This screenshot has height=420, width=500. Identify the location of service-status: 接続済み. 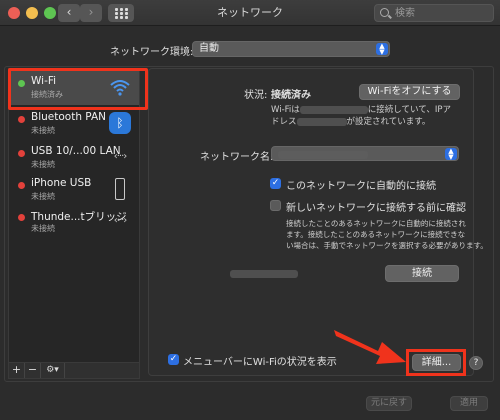
(47, 94).